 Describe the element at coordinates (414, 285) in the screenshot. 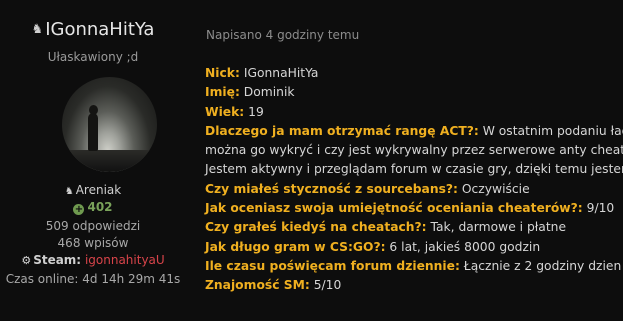

I see `post-line: Znajomość SM: 5/10` at that location.